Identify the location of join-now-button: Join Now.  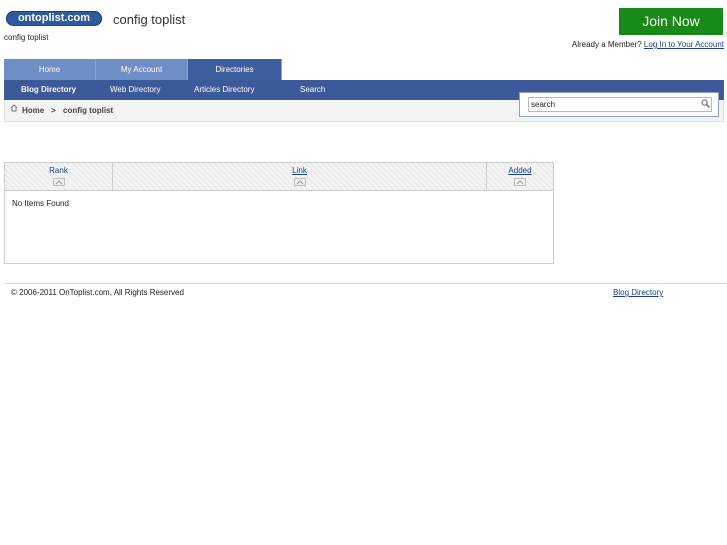
(671, 21).